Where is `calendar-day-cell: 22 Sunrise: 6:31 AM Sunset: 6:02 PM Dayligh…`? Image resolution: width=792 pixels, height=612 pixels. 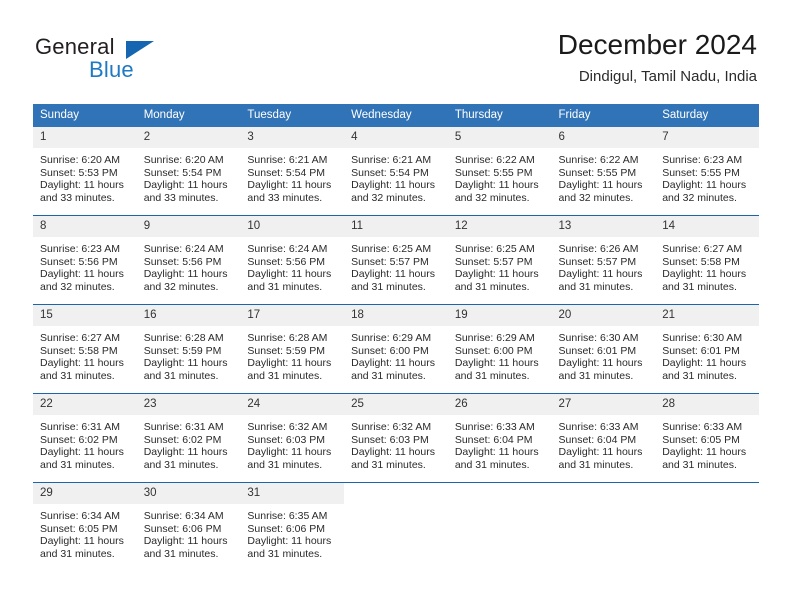
calendar-day-cell: 22 Sunrise: 6:31 AM Sunset: 6:02 PM Dayligh… is located at coordinates (85, 438).